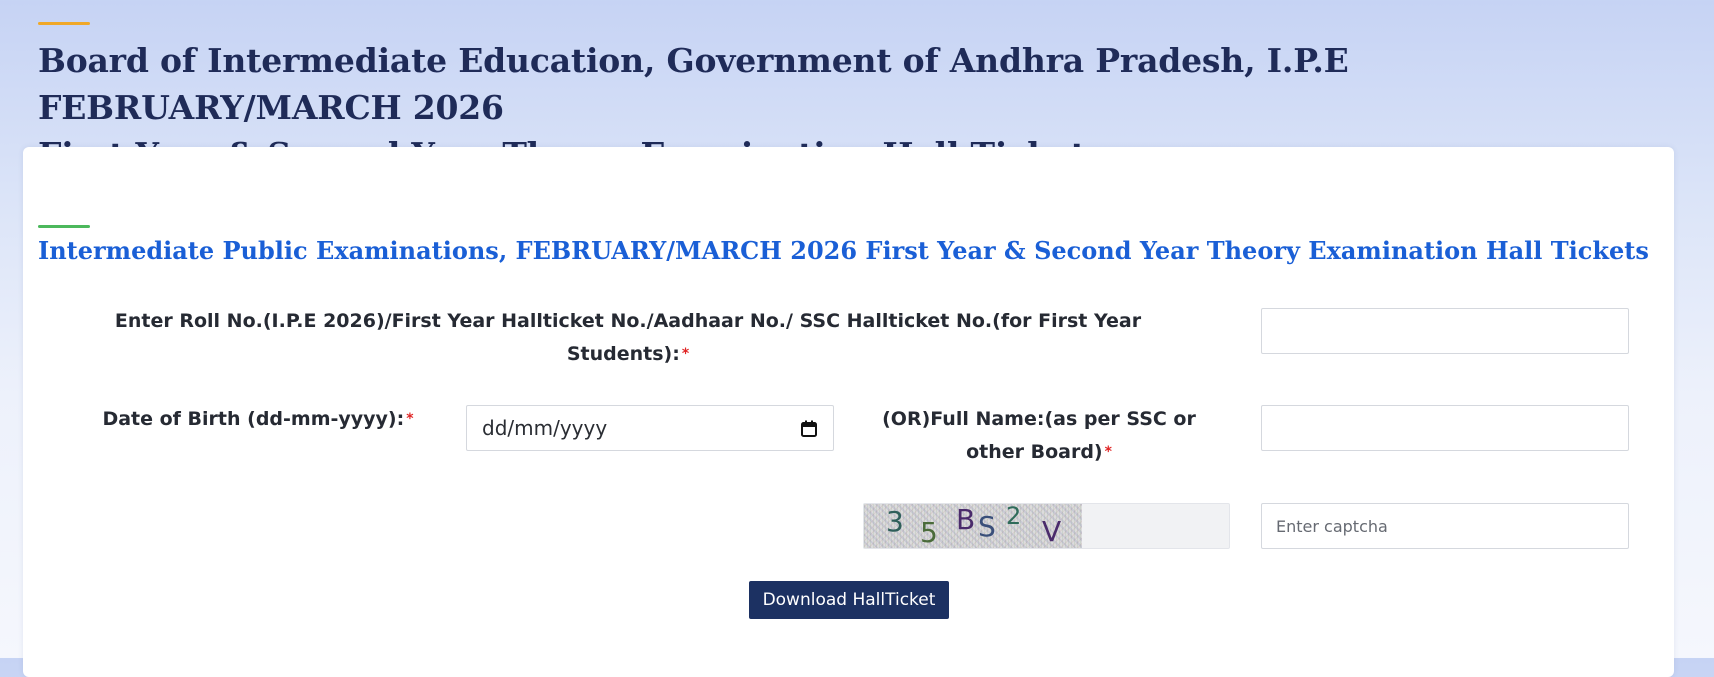 The height and width of the screenshot is (677, 1714). Describe the element at coordinates (1014, 516) in the screenshot. I see `captcha-char: 2` at that location.